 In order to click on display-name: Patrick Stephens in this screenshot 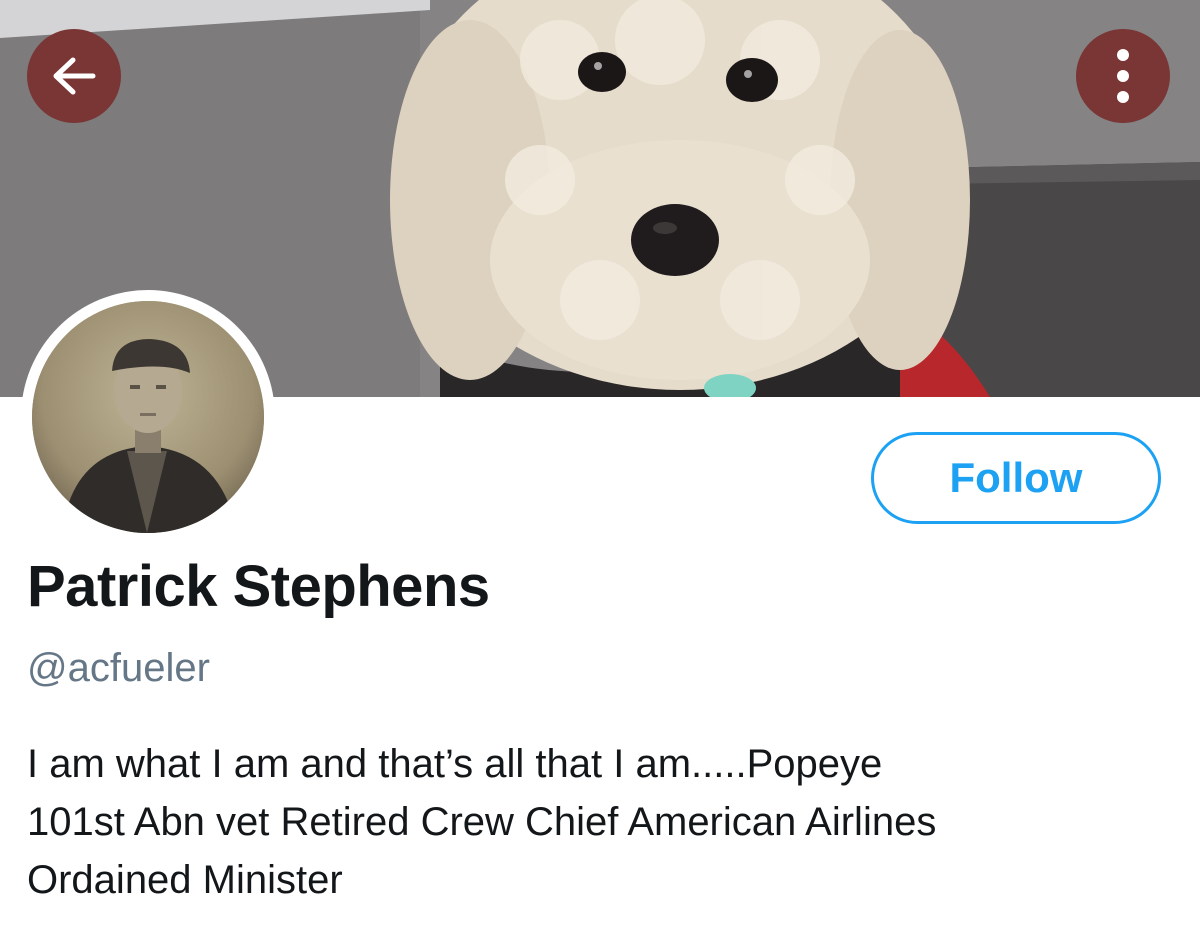, I will do `click(258, 586)`.